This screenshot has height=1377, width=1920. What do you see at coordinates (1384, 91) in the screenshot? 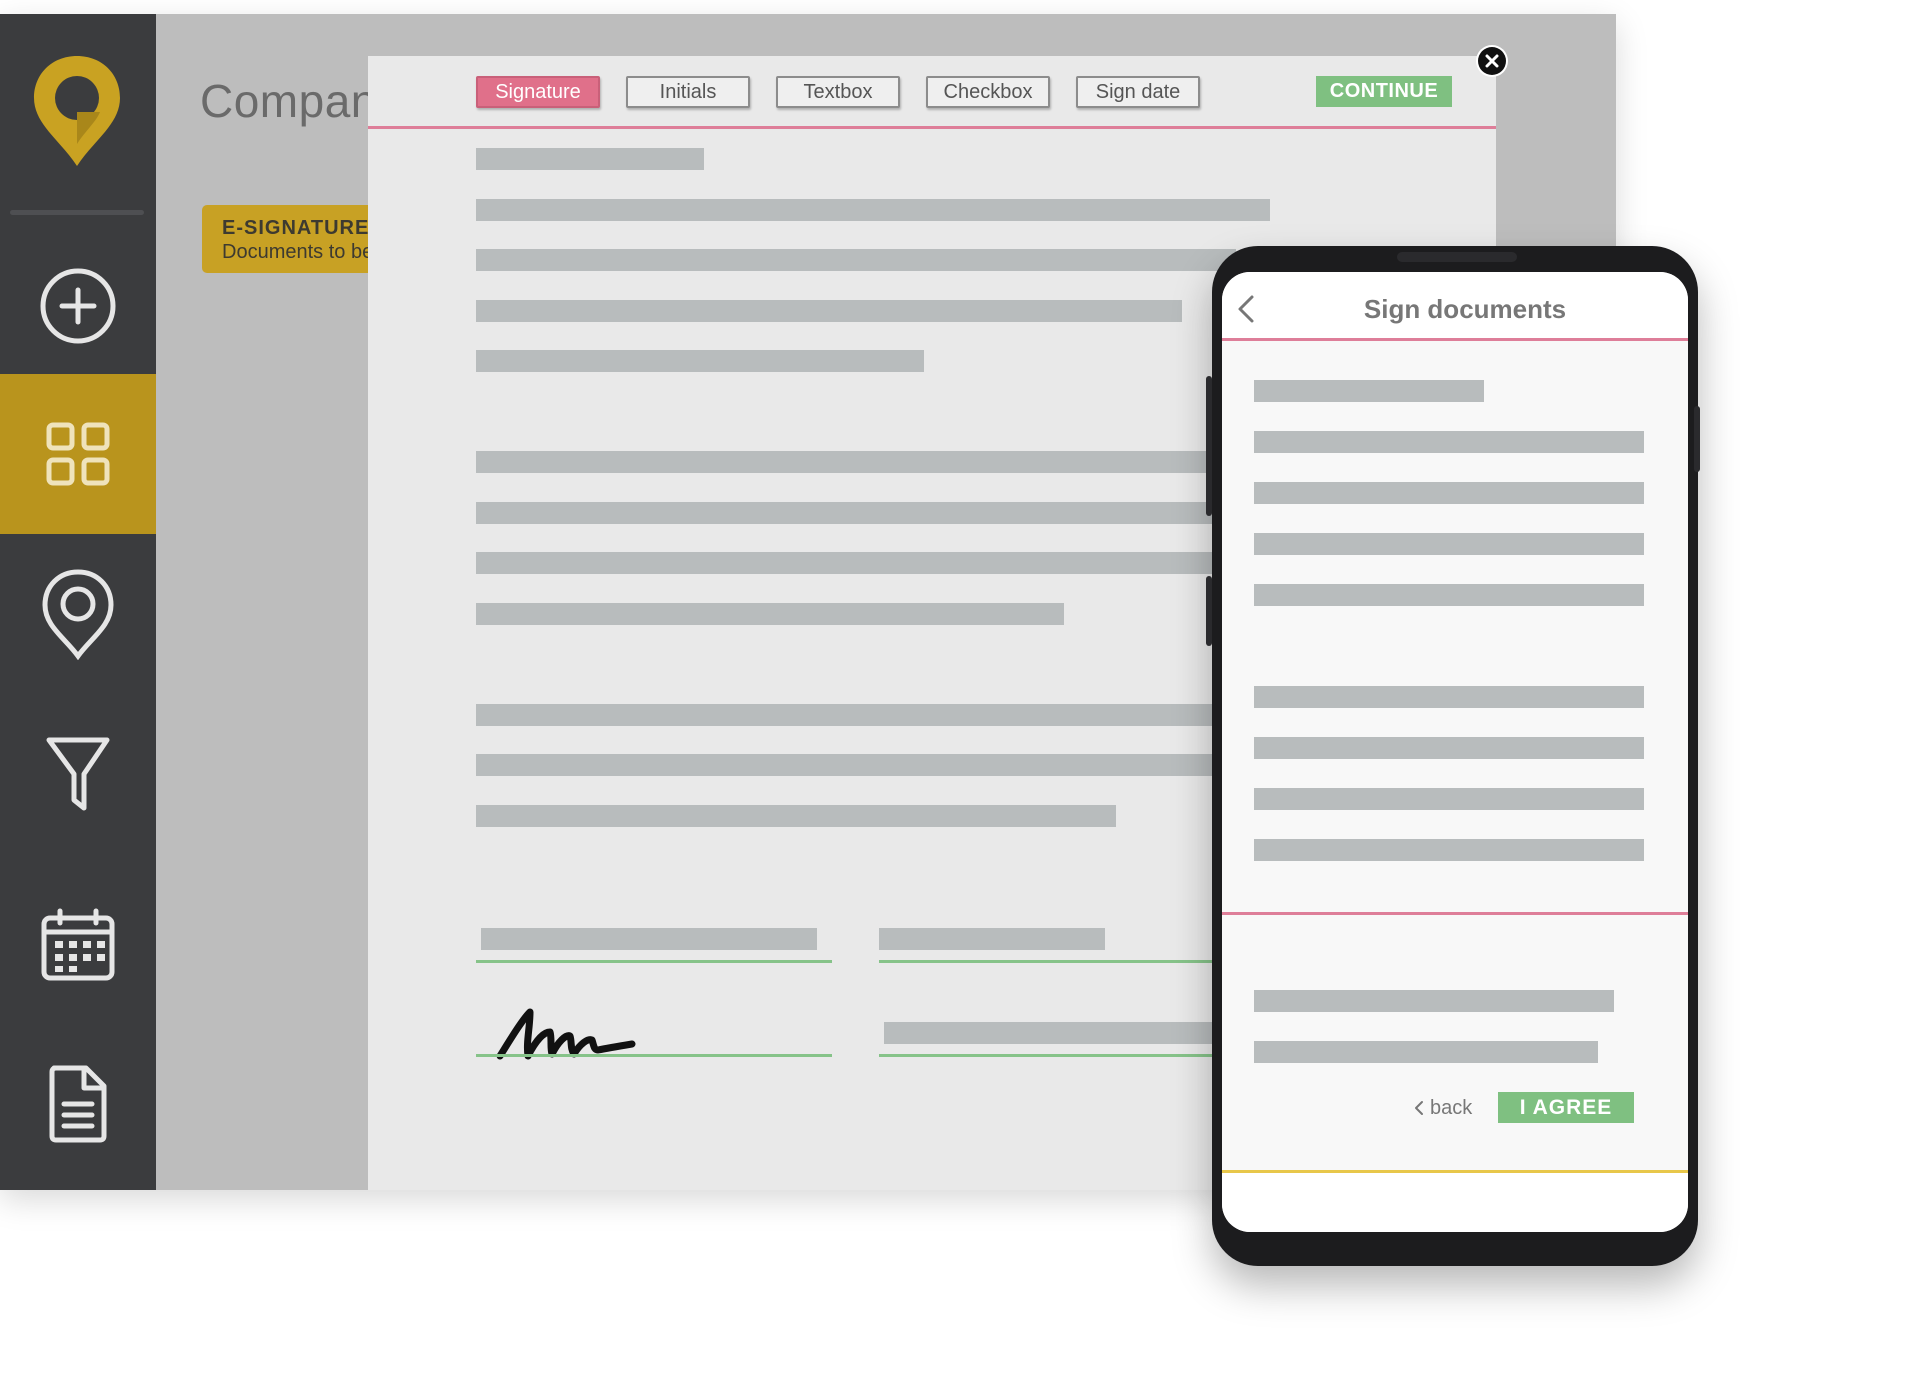
I see `continue-button: CONTINUE` at bounding box center [1384, 91].